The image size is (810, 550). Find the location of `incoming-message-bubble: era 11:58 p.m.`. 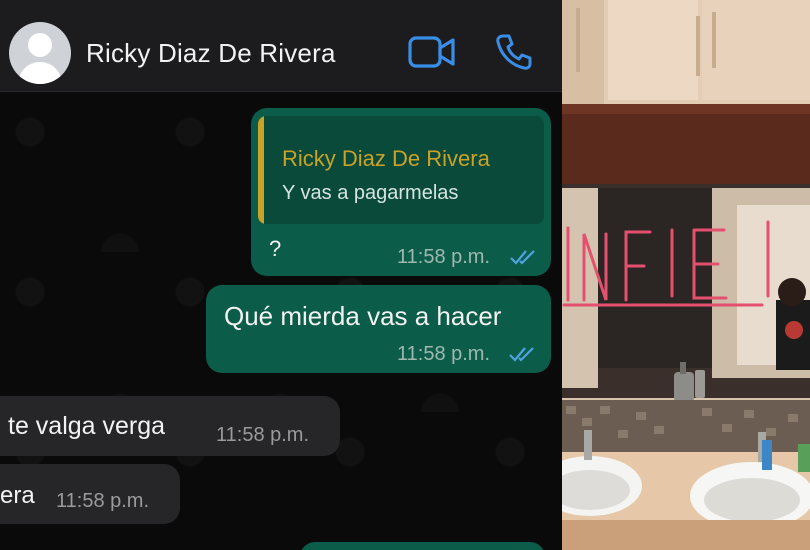

incoming-message-bubble: era 11:58 p.m. is located at coordinates (90, 494).